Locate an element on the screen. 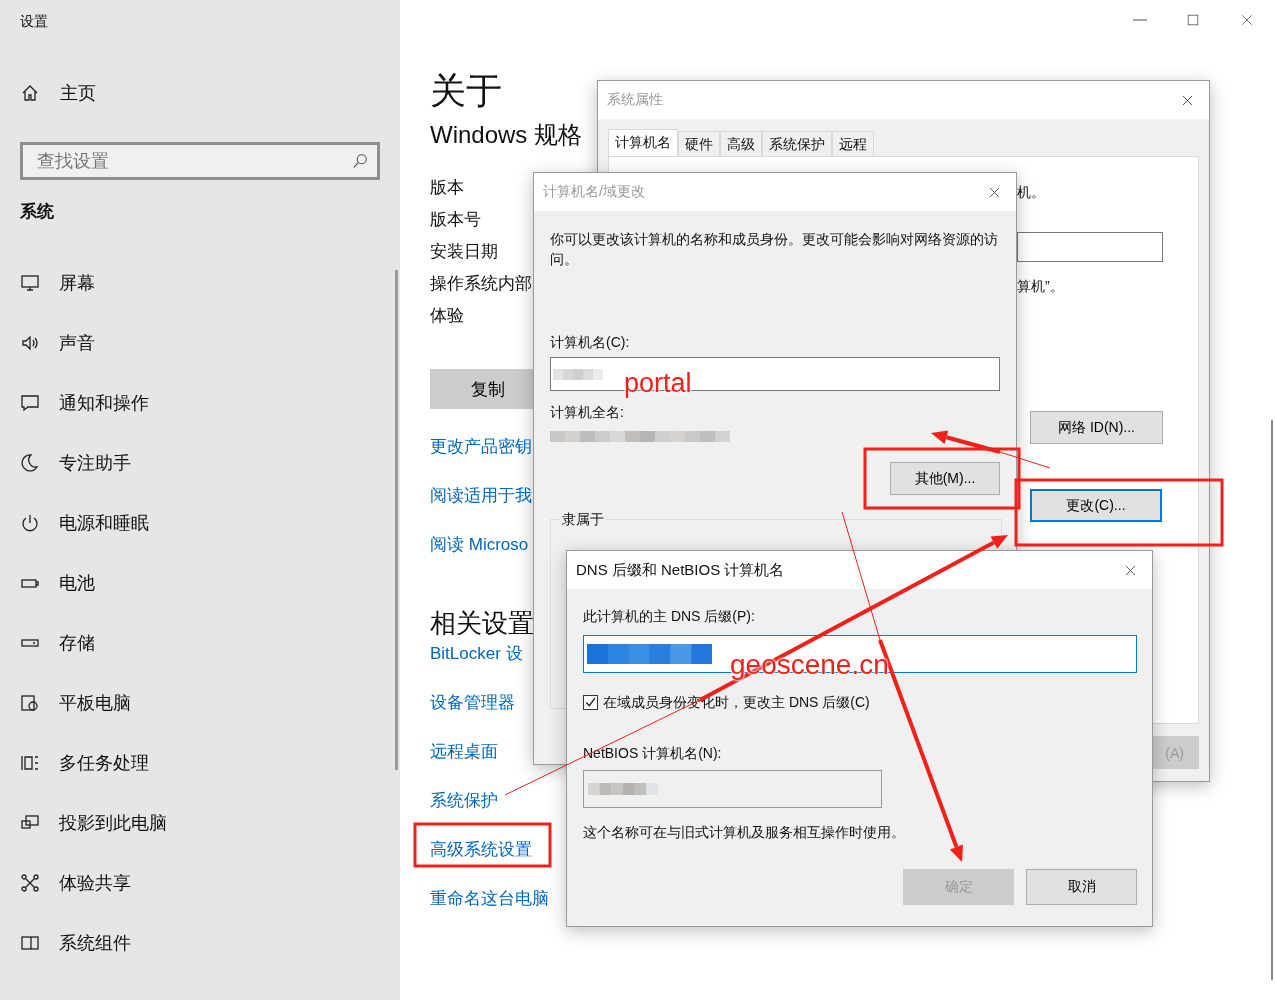  sidebar-item: 电池 is located at coordinates (77, 583).